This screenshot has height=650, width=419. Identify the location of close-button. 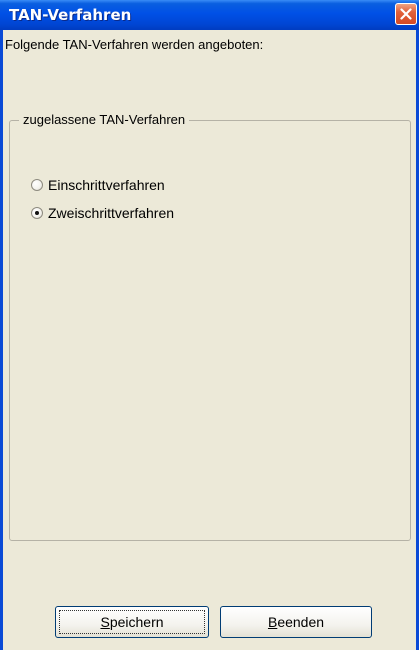
(406, 14).